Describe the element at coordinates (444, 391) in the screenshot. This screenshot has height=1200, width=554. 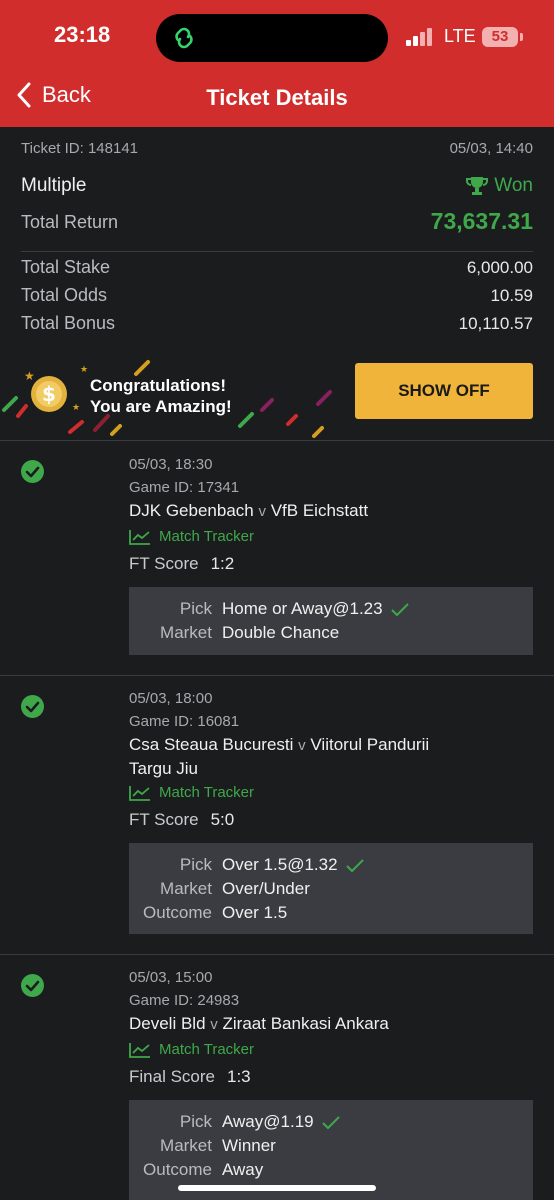
I see `show-off-button: SHOW OFF` at that location.